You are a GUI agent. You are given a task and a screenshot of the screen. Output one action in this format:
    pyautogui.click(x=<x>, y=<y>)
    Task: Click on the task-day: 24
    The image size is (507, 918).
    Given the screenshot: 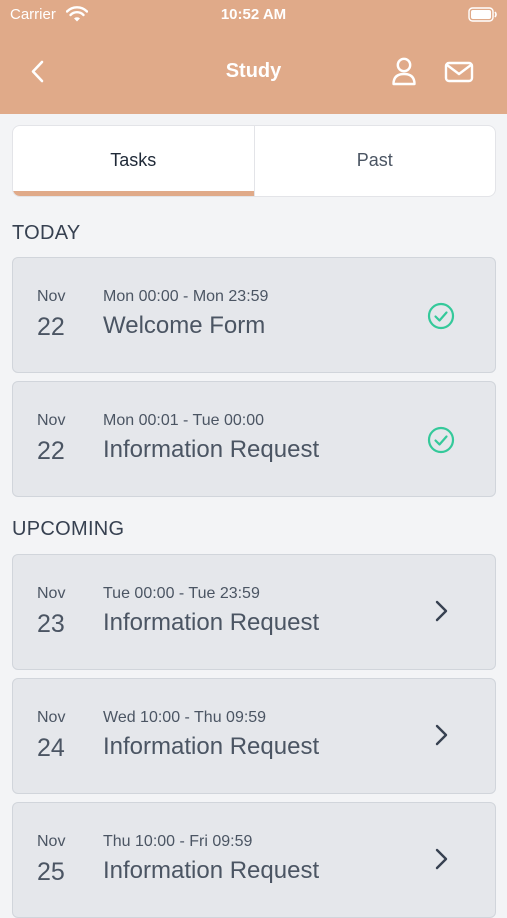 What is the action you would take?
    pyautogui.click(x=51, y=748)
    